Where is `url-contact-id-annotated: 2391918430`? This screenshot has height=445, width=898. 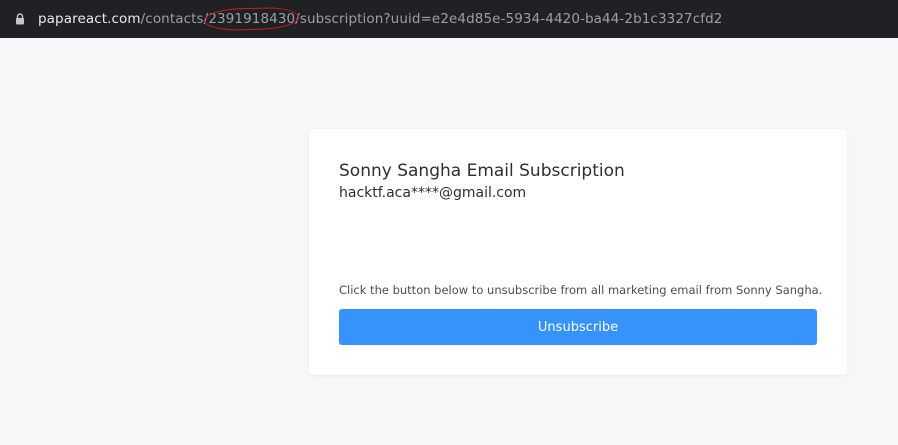
url-contact-id-annotated: 2391918430 is located at coordinates (252, 19).